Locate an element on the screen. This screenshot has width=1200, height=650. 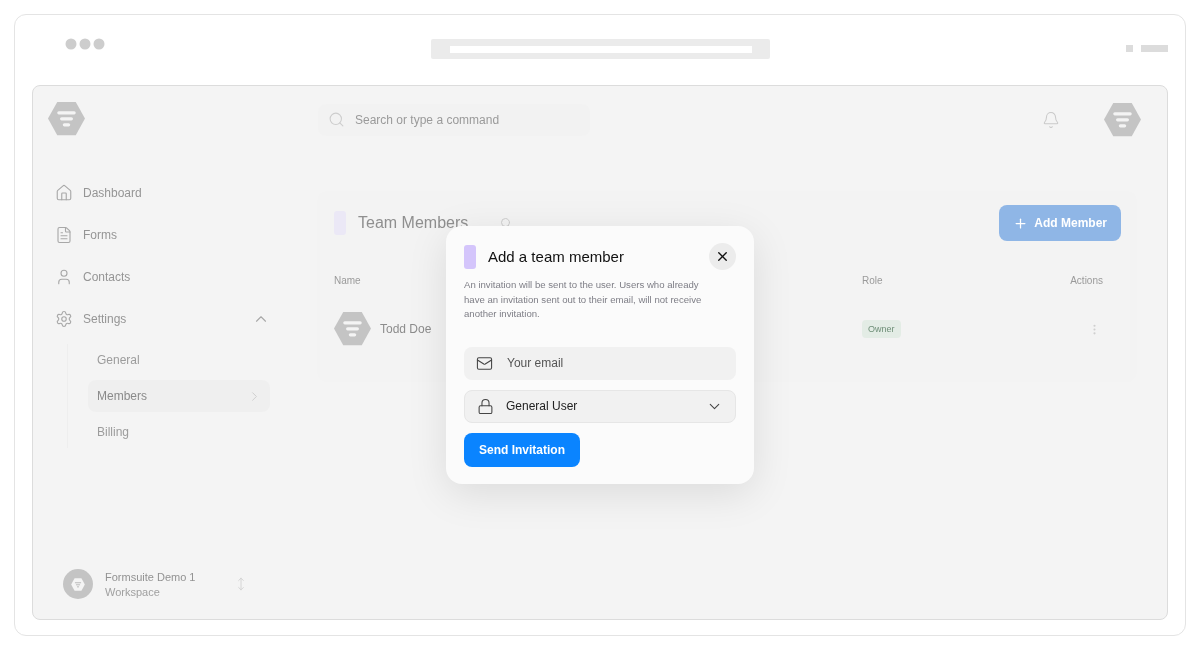
dialog-title: Add a team member is located at coordinates (556, 256).